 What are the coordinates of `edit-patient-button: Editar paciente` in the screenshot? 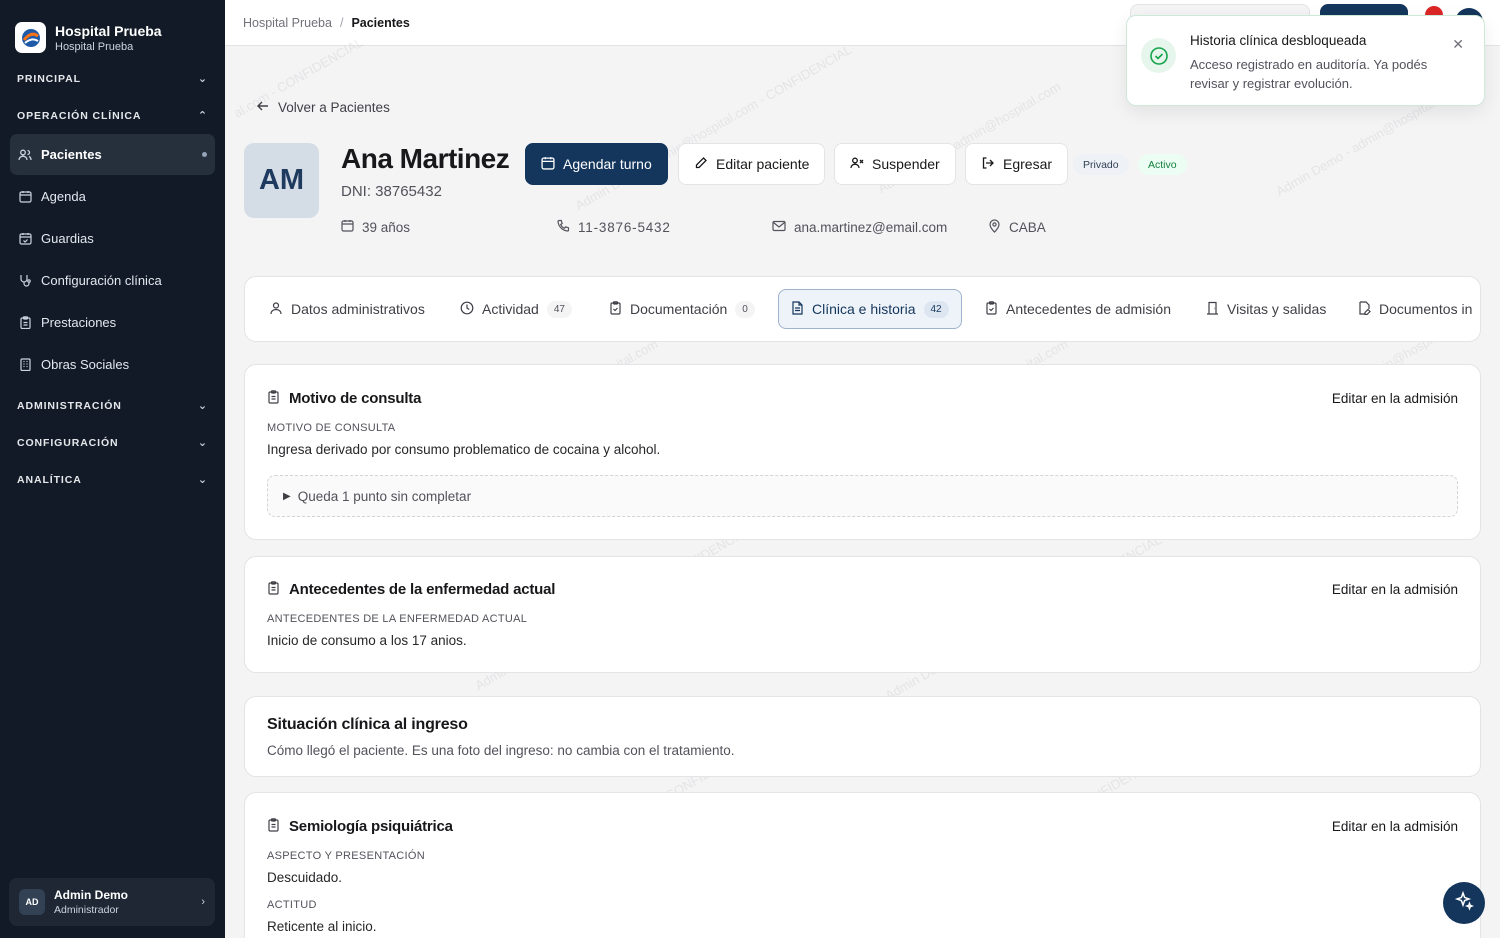 It's located at (752, 164).